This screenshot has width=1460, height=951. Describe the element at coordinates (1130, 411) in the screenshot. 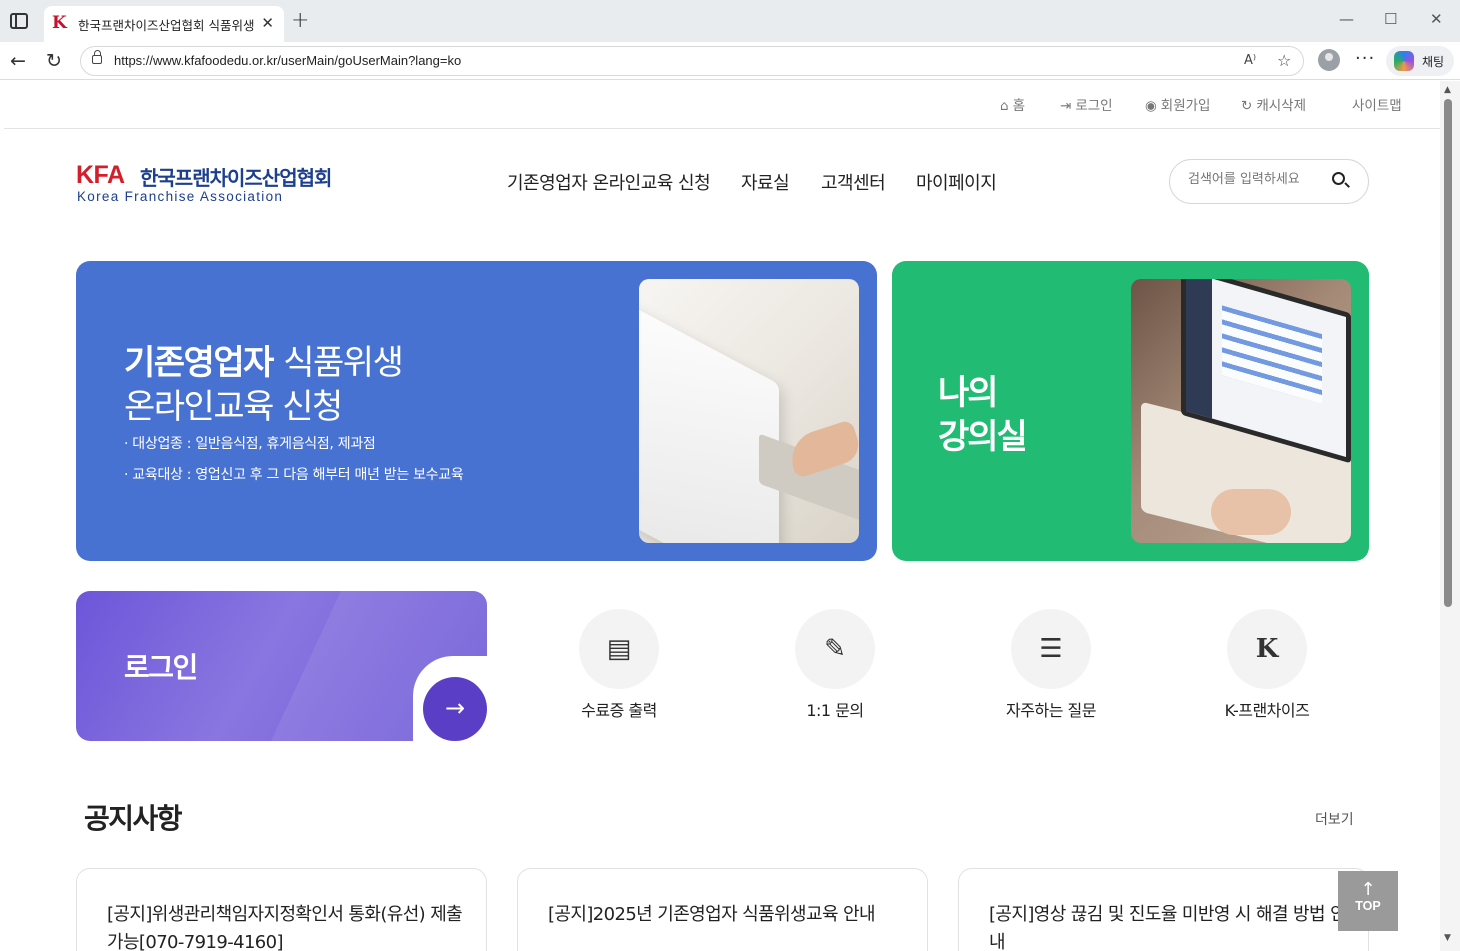

I see `my-classroom-banner: 나의 강의실` at that location.